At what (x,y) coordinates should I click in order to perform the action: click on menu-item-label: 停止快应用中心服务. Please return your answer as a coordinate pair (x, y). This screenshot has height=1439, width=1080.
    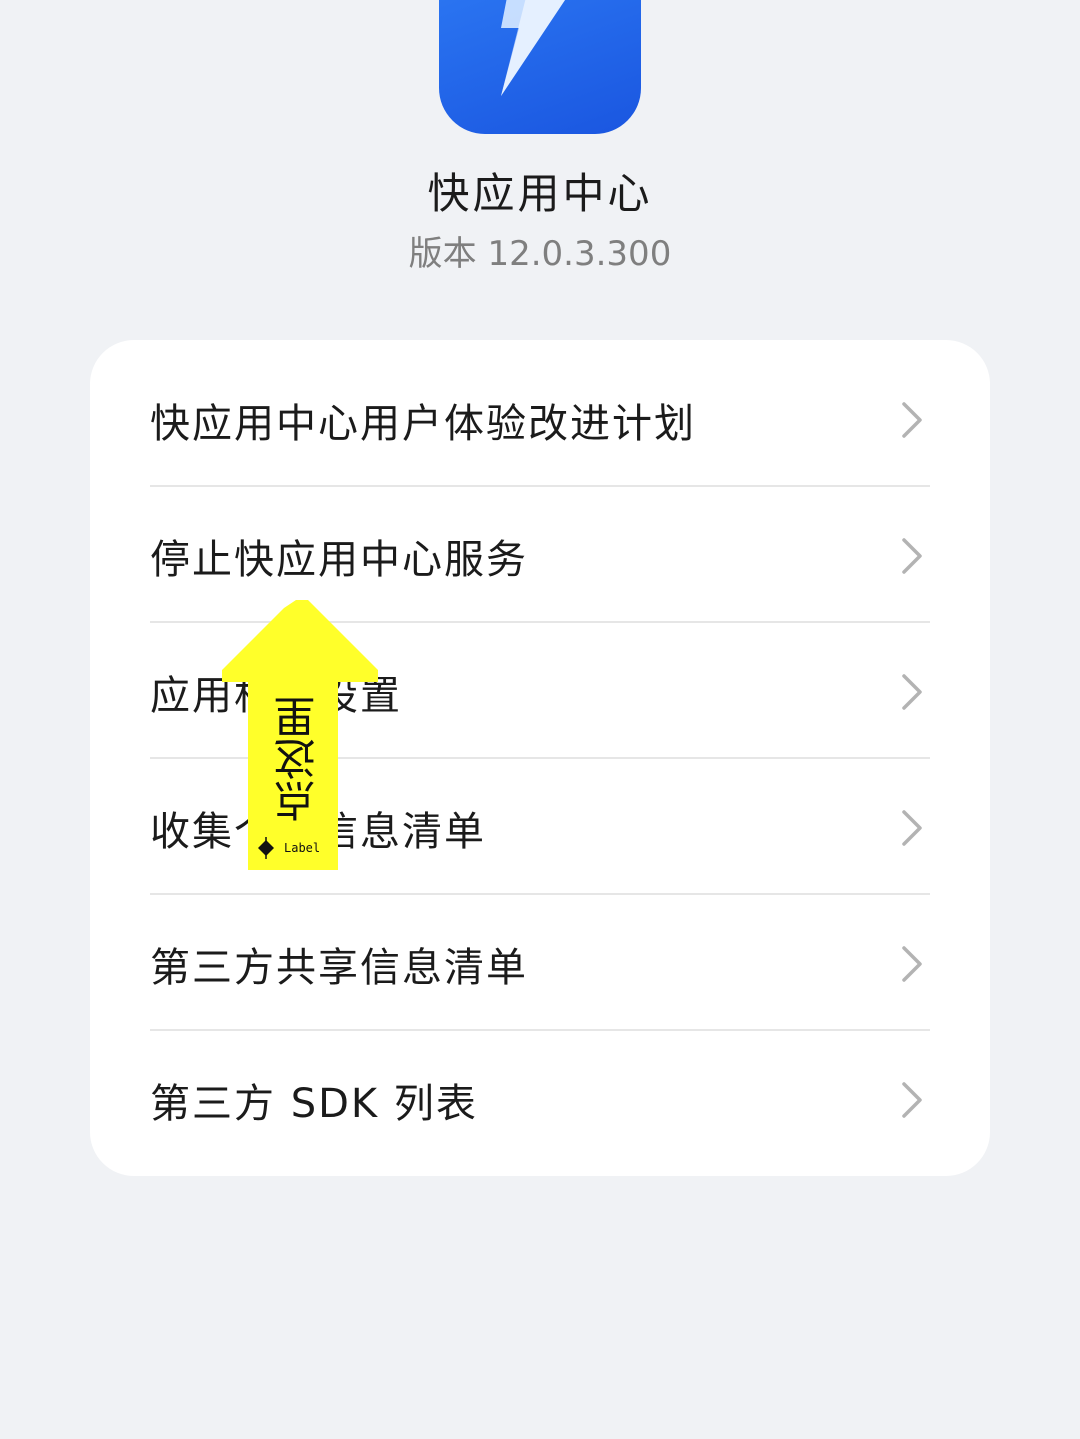
    Looking at the image, I should click on (339, 559).